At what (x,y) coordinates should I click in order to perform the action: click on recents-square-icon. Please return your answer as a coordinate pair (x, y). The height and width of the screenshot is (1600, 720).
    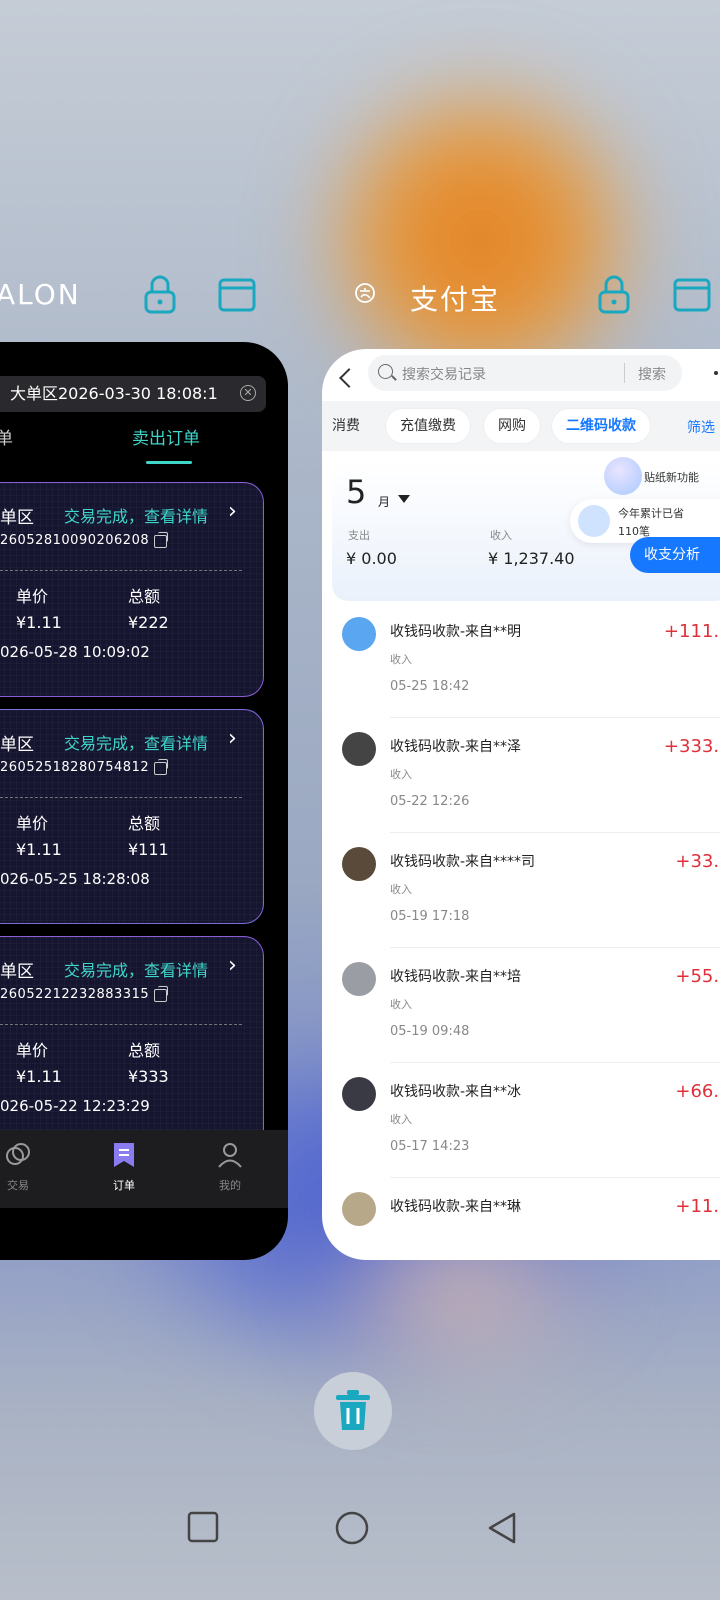
    Looking at the image, I should click on (203, 1527).